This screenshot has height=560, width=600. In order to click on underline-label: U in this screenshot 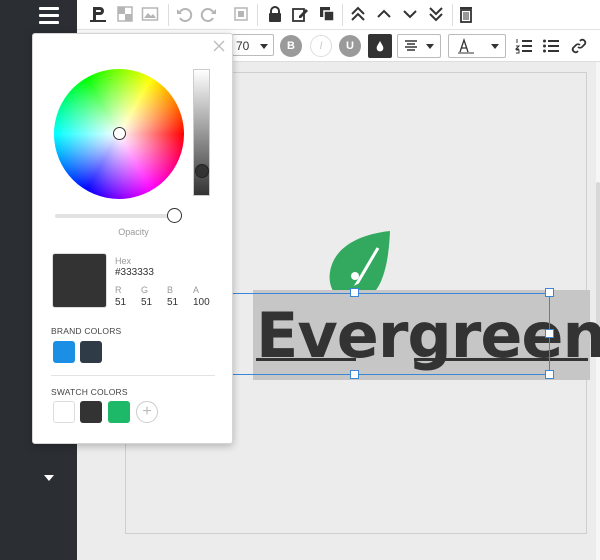, I will do `click(350, 46)`.